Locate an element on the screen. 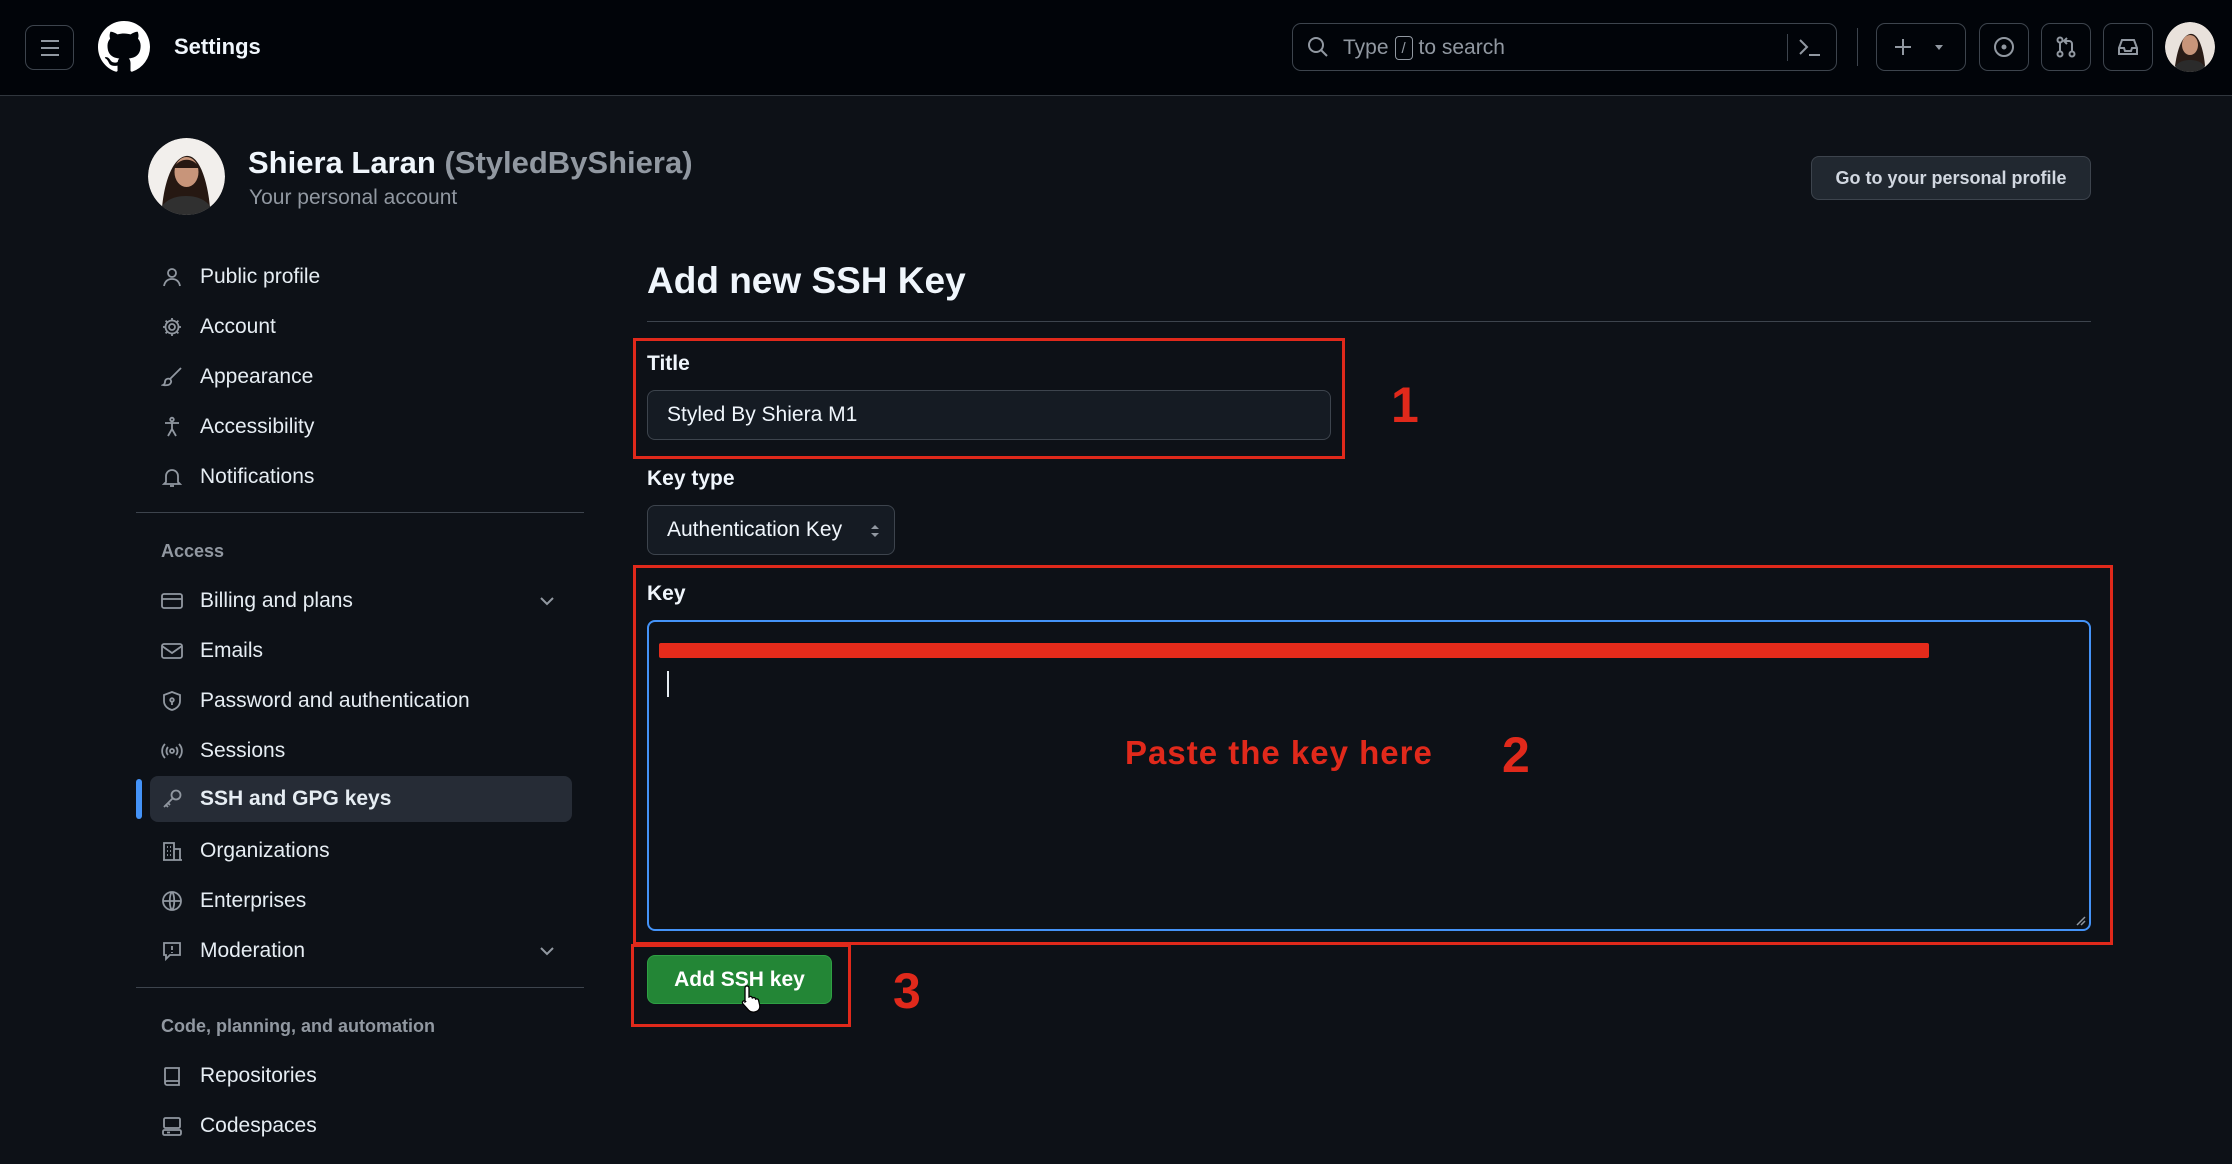 This screenshot has height=1164, width=2232. repo-icon is located at coordinates (172, 1076).